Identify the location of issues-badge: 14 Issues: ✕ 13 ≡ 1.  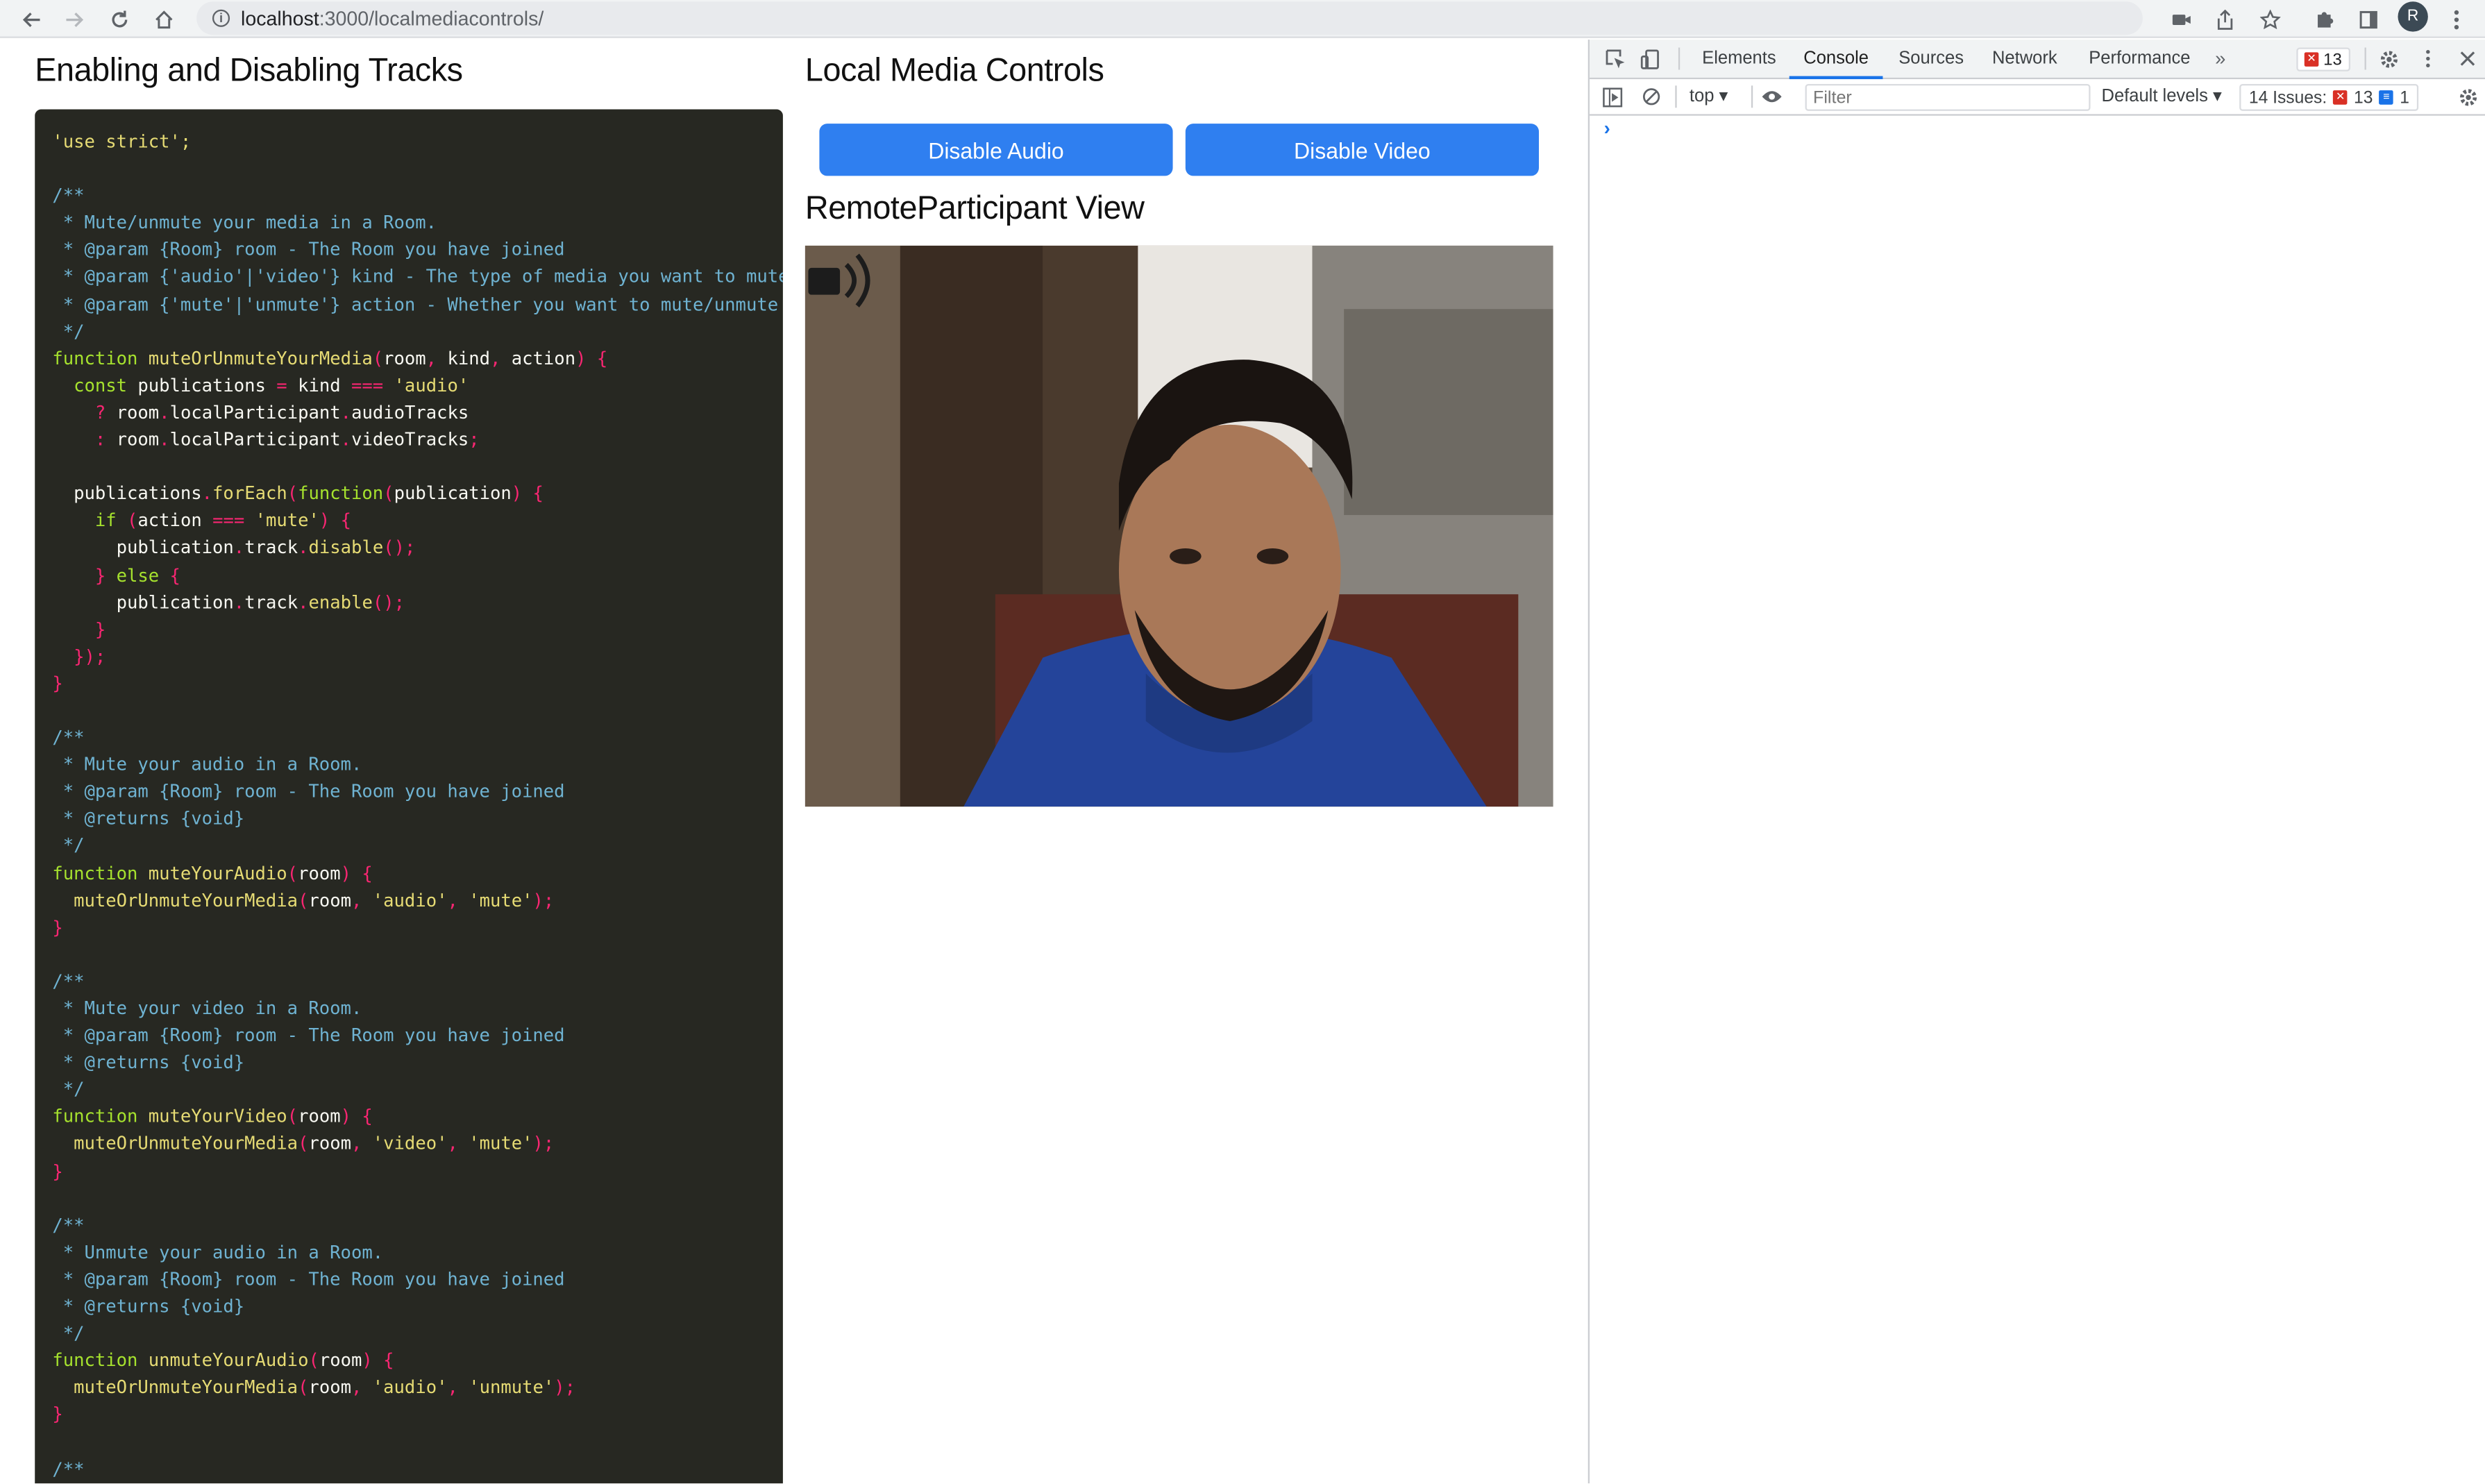
(2329, 97).